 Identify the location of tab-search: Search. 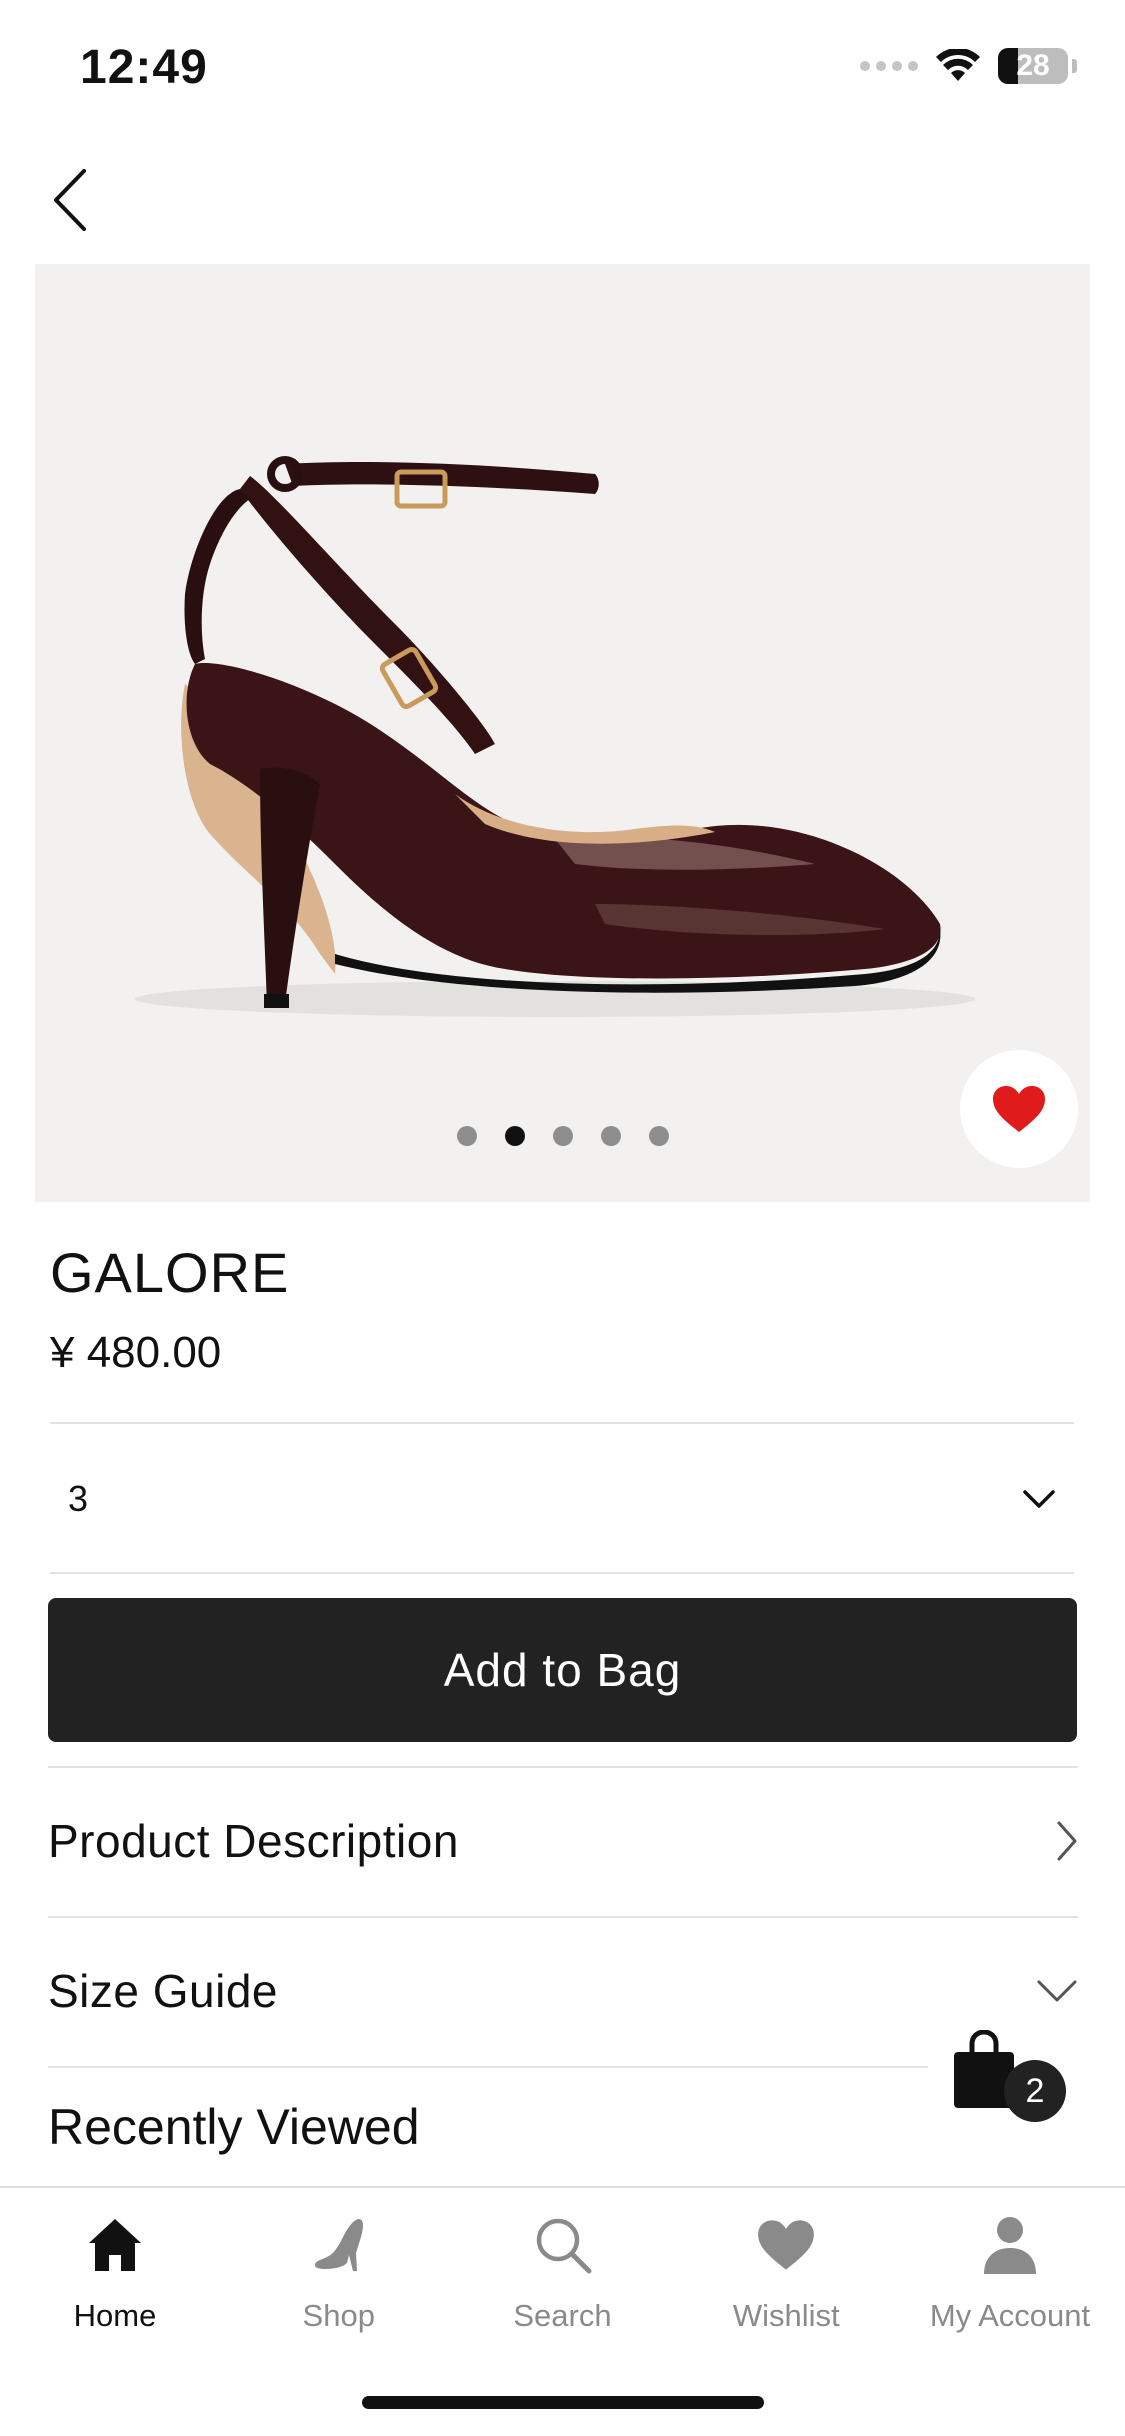
(563, 2261).